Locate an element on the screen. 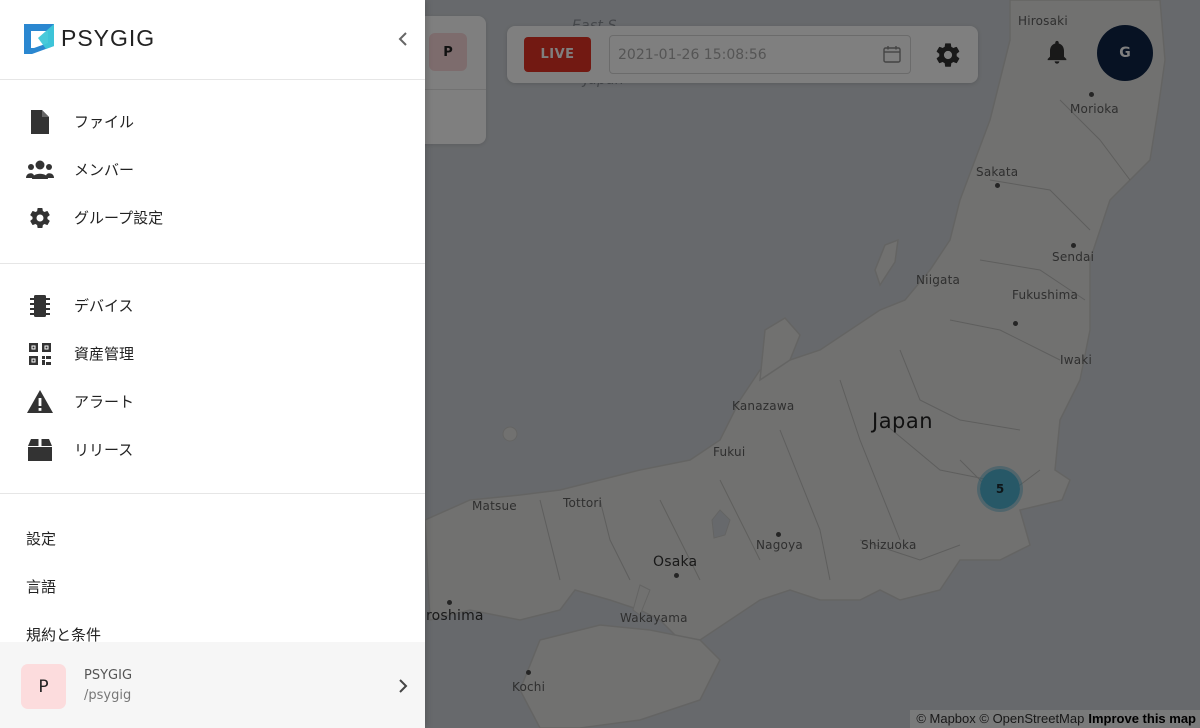 The image size is (1200, 728). nav-item-members: メンバー is located at coordinates (212, 170).